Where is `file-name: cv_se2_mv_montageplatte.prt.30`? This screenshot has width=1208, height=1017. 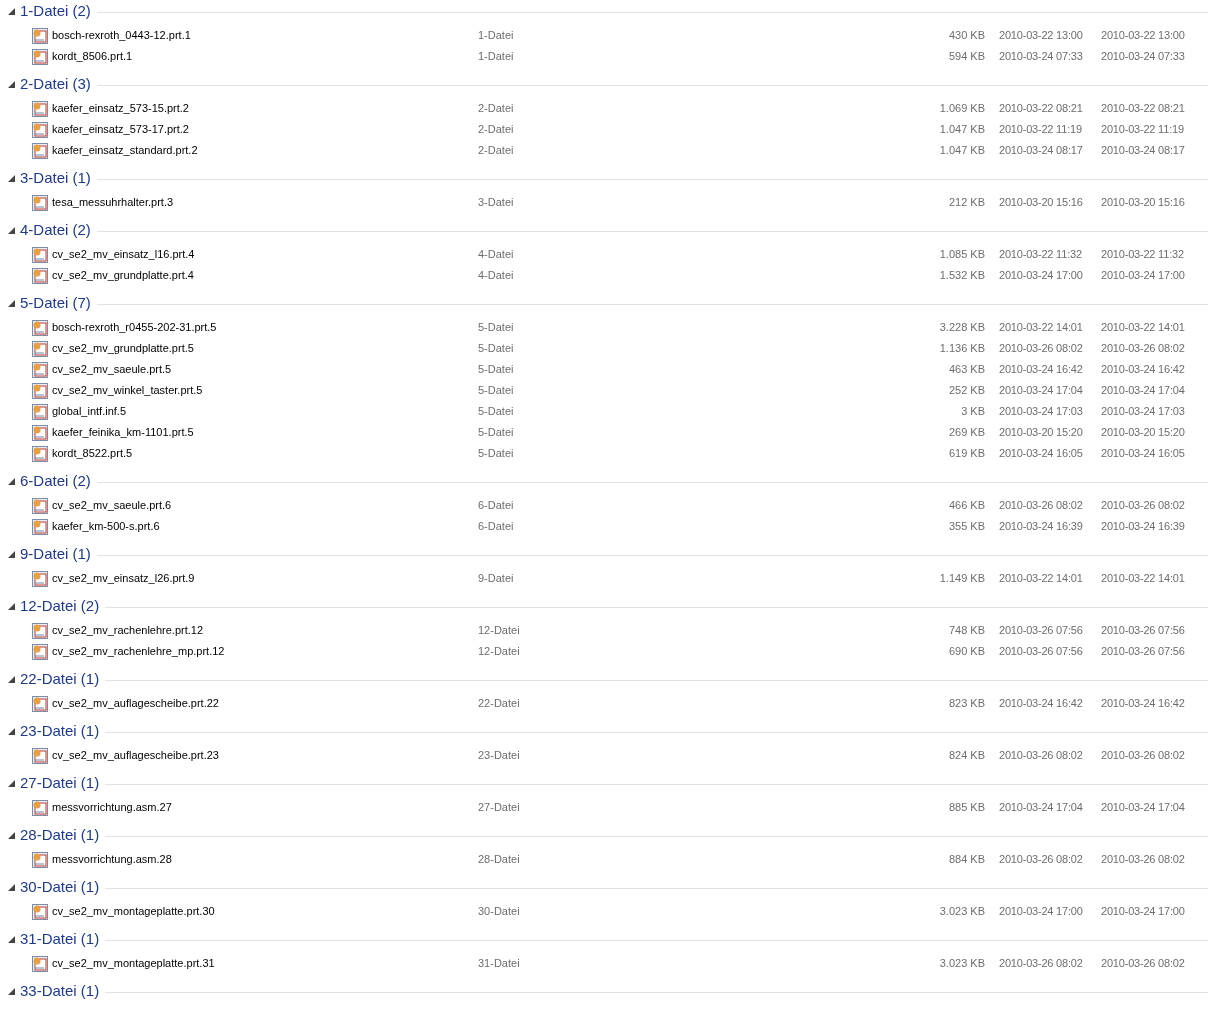 file-name: cv_se2_mv_montageplatte.prt.30 is located at coordinates (263, 911).